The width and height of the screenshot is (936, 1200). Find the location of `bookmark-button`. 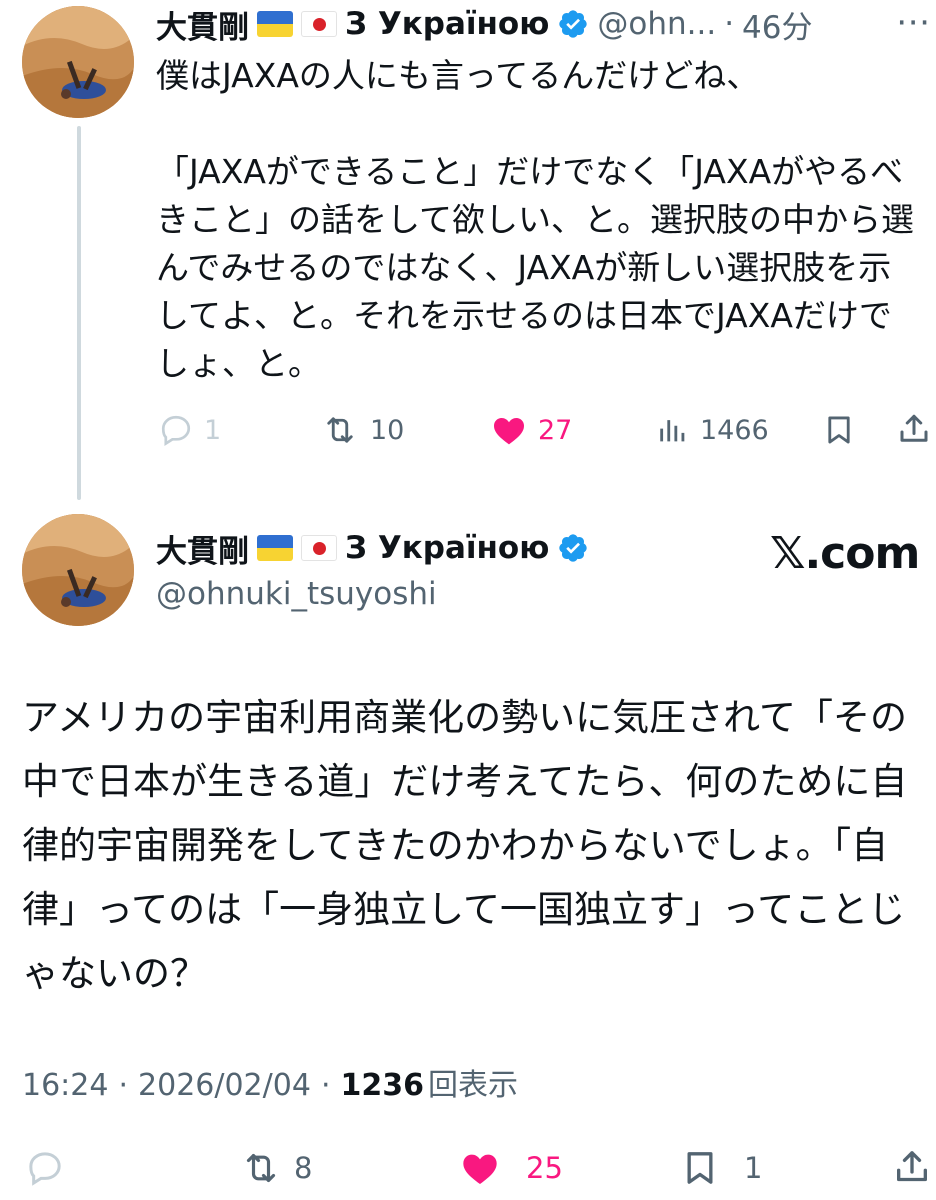

bookmark-button is located at coordinates (839, 430).